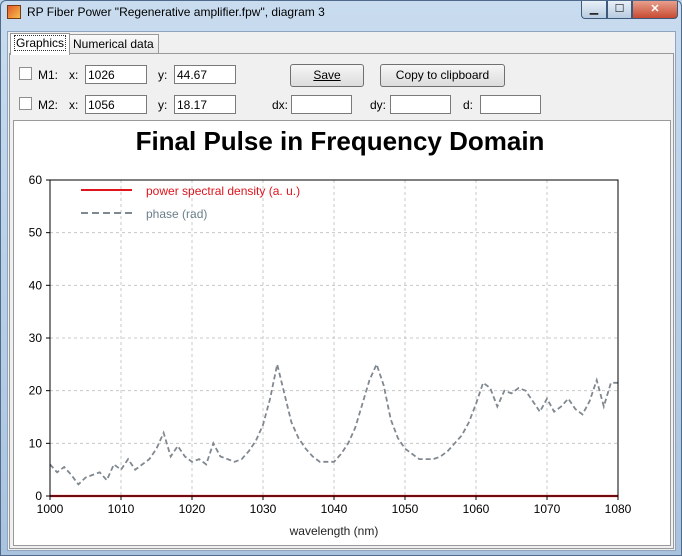 This screenshot has width=682, height=556. Describe the element at coordinates (14, 12) in the screenshot. I see `app-icon` at that location.